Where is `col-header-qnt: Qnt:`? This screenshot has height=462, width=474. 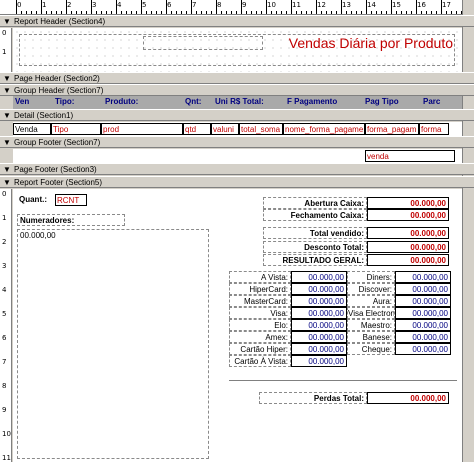
col-header-qnt: Qnt: is located at coordinates (193, 102).